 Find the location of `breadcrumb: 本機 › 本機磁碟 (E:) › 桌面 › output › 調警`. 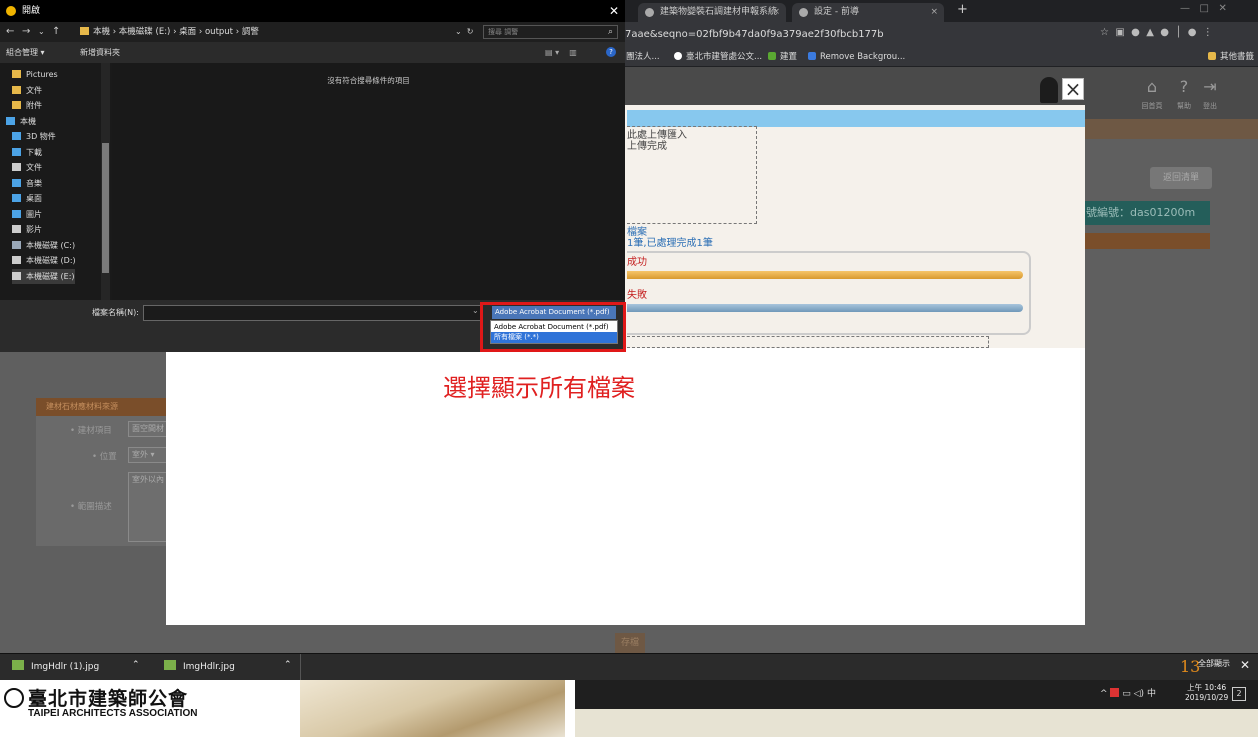

breadcrumb: 本機 › 本機磁碟 (E:) › 桌面 › output › 調警 is located at coordinates (169, 32).